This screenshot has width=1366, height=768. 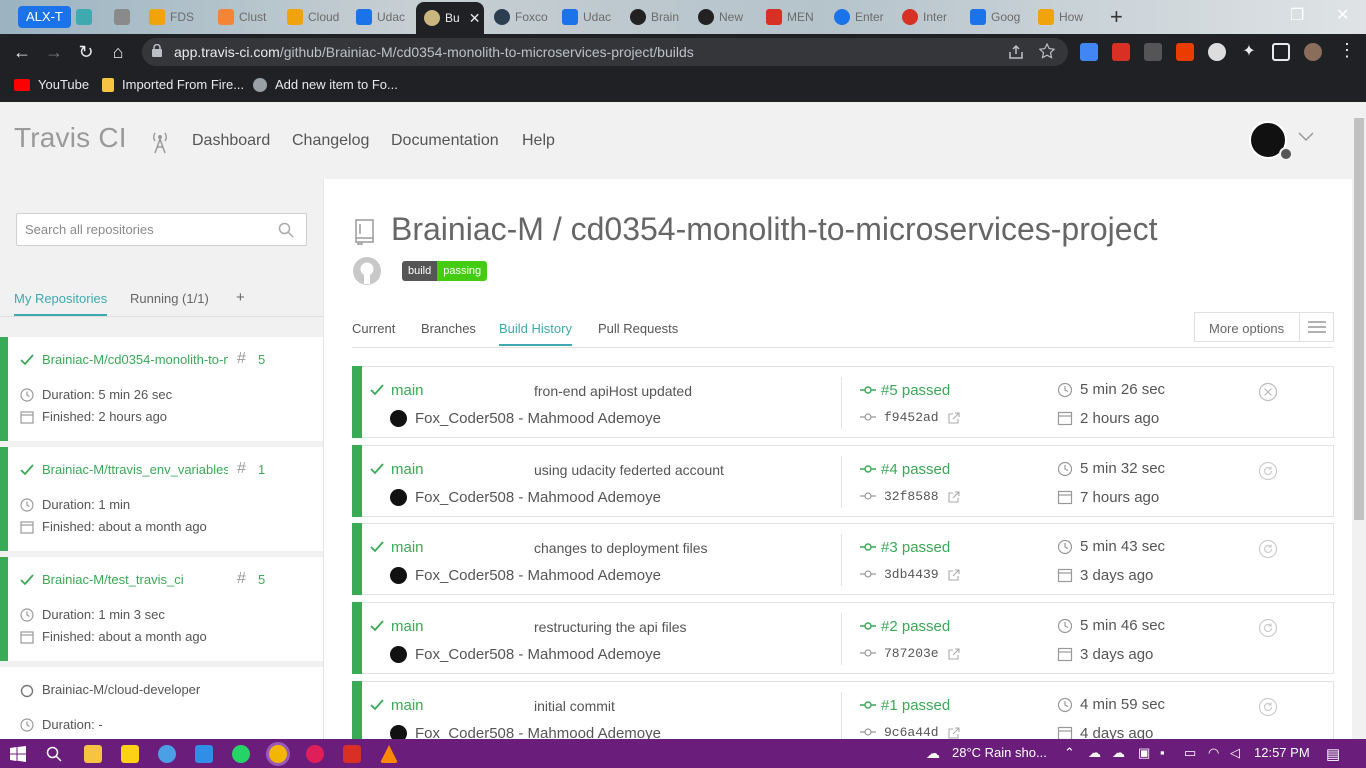 What do you see at coordinates (656, 17) in the screenshot?
I see `browser-tab: Brain` at bounding box center [656, 17].